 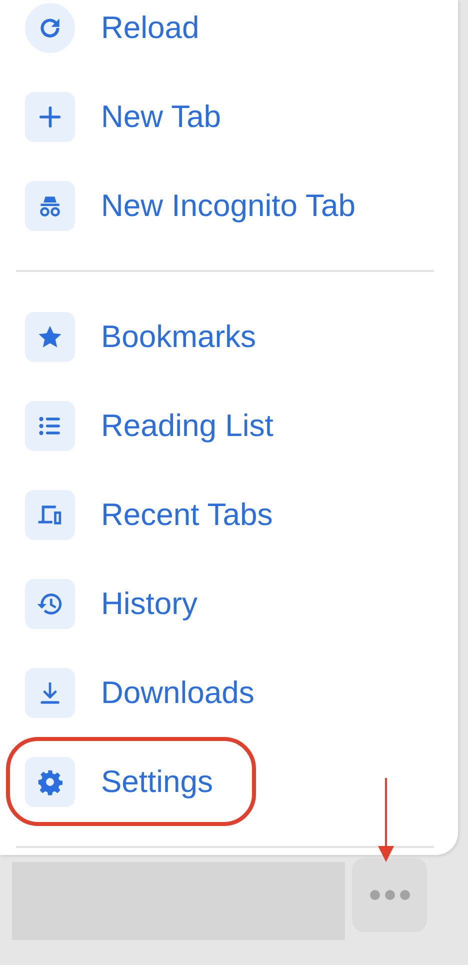 What do you see at coordinates (228, 206) in the screenshot?
I see `menu-item: New Incognito Tab` at bounding box center [228, 206].